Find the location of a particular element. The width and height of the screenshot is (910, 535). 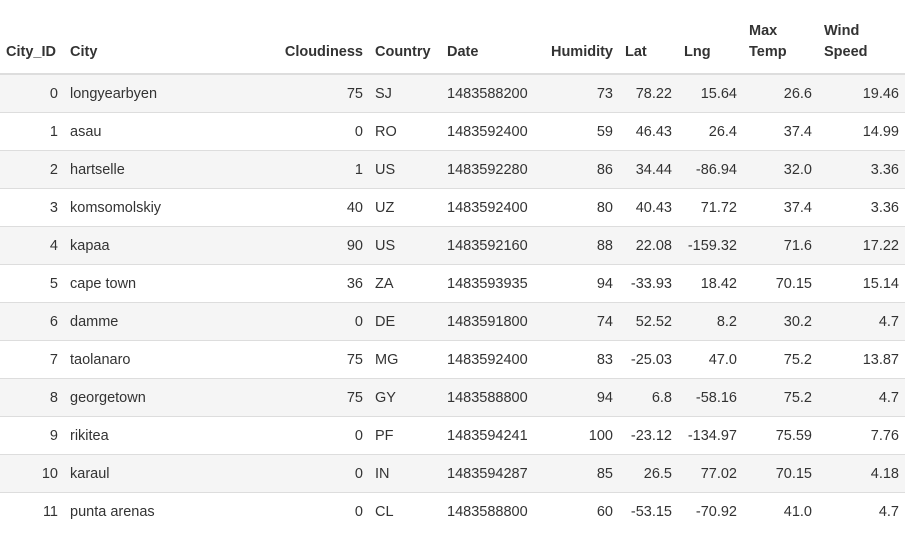

cell-wind-speed: 14.99 is located at coordinates (861, 131).